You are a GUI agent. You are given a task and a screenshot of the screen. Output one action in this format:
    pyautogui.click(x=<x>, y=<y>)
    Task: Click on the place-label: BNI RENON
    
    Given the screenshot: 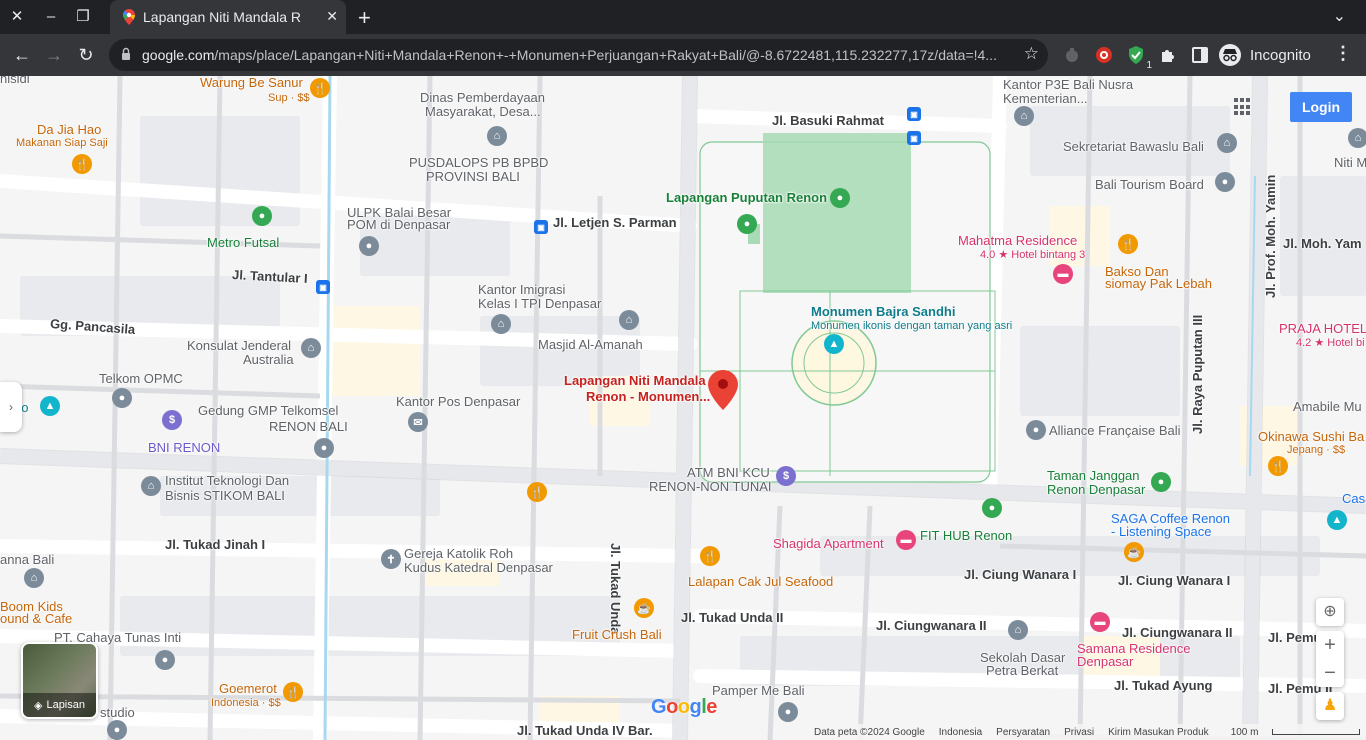 What is the action you would take?
    pyautogui.click(x=184, y=448)
    